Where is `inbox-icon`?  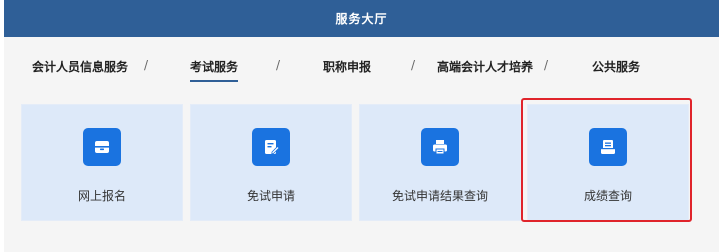
inbox-icon is located at coordinates (102, 147).